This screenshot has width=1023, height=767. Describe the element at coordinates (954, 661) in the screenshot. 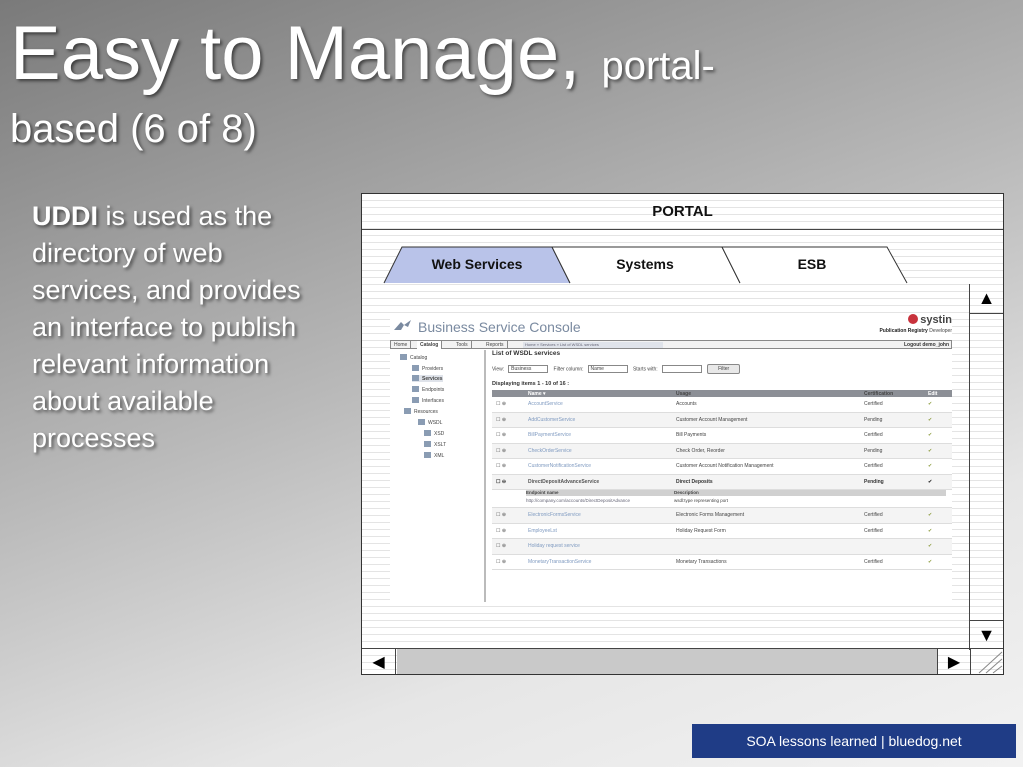

I see `scroll-right-icon: ▶` at that location.